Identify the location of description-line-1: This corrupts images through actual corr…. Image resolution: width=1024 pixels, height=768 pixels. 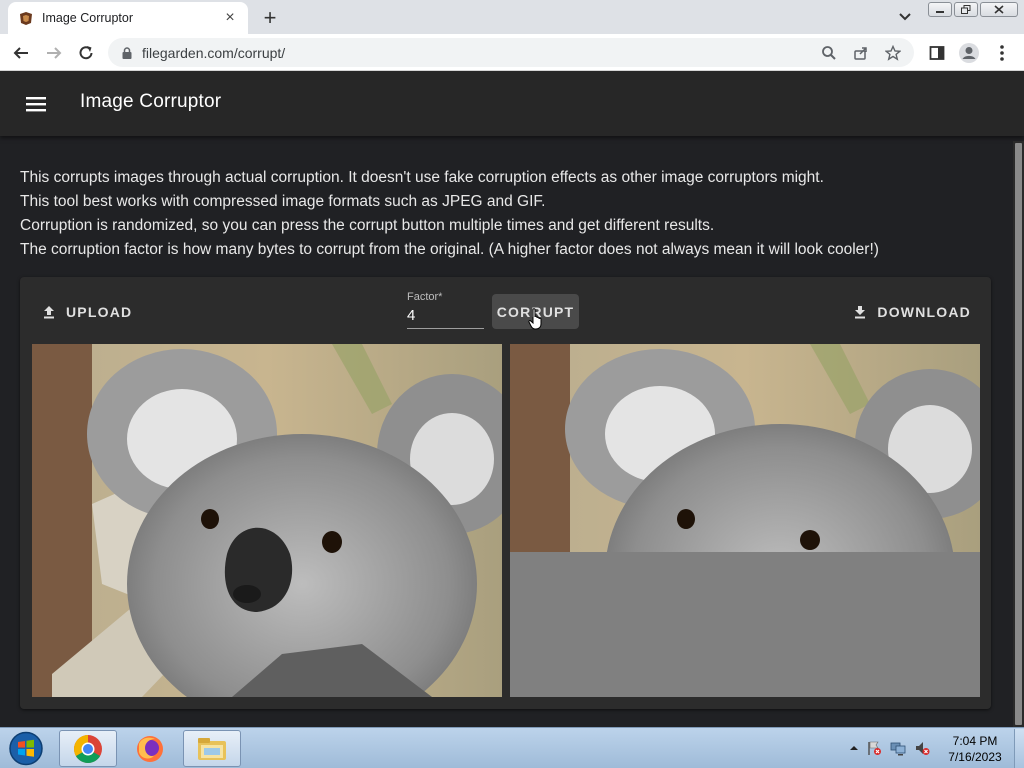
(422, 177).